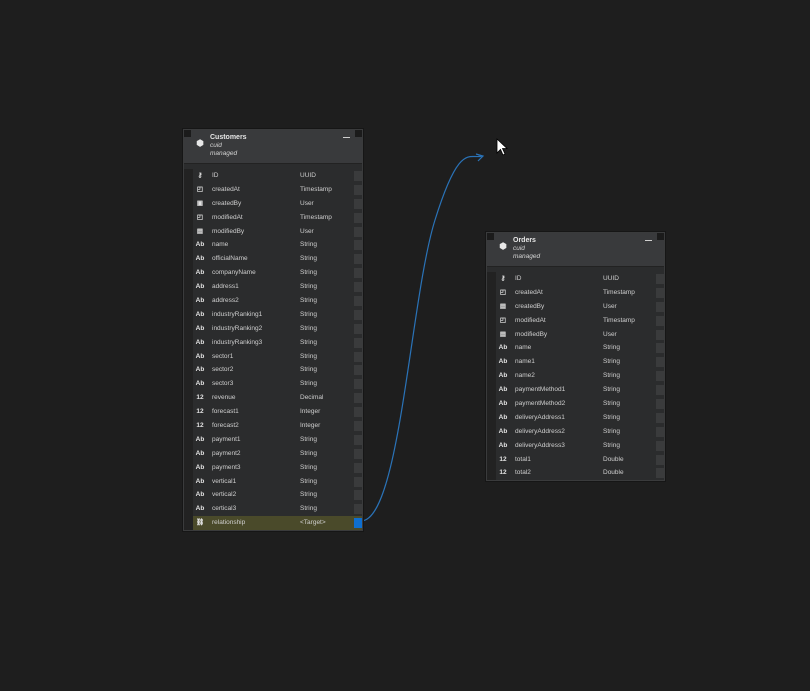  I want to click on field-row: Ab industryRanking2 String, so click(273, 328).